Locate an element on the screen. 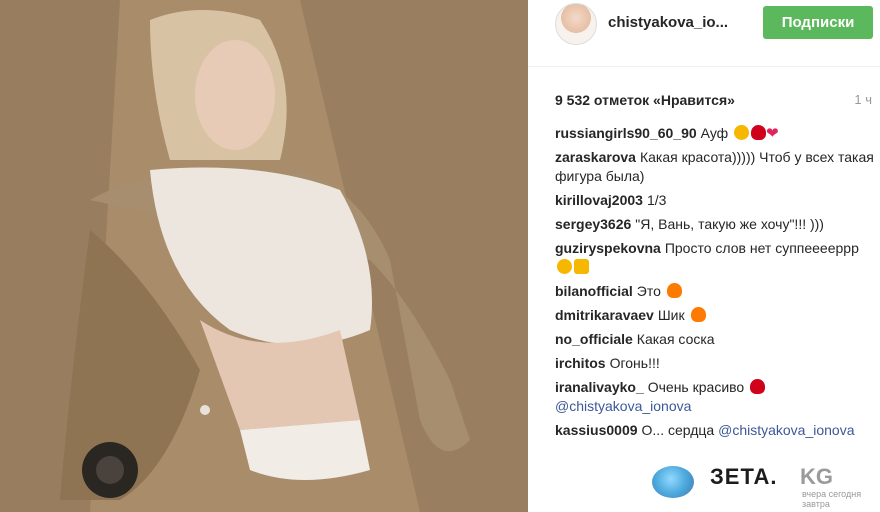 The height and width of the screenshot is (512, 880). comment-username: kirillovaj2003 is located at coordinates (599, 200).